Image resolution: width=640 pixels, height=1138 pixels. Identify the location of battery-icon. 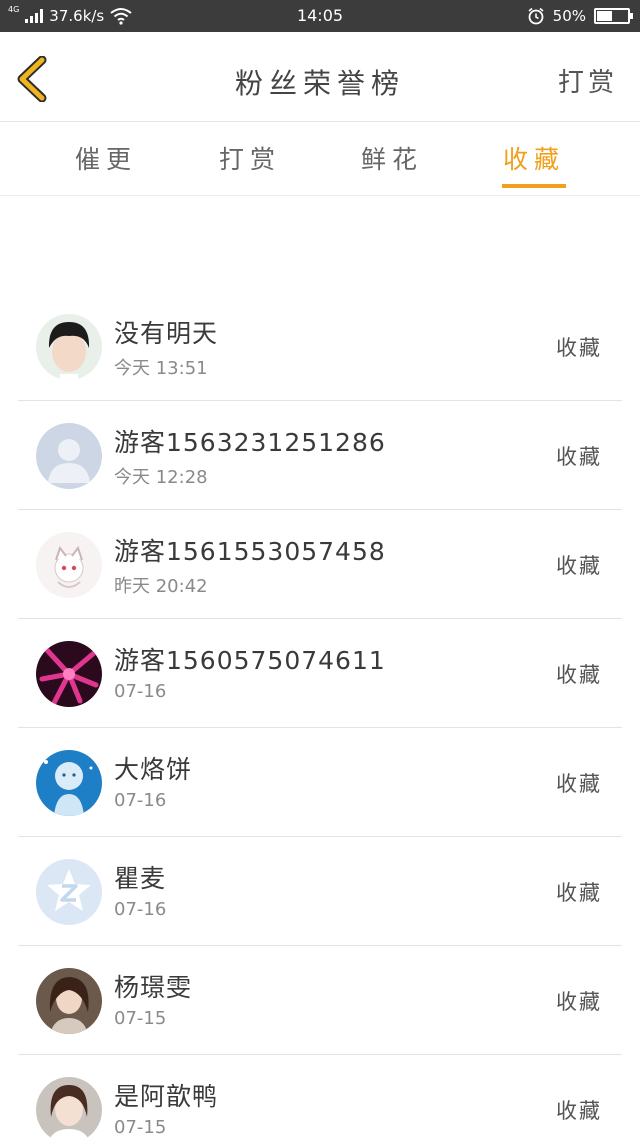
(613, 16).